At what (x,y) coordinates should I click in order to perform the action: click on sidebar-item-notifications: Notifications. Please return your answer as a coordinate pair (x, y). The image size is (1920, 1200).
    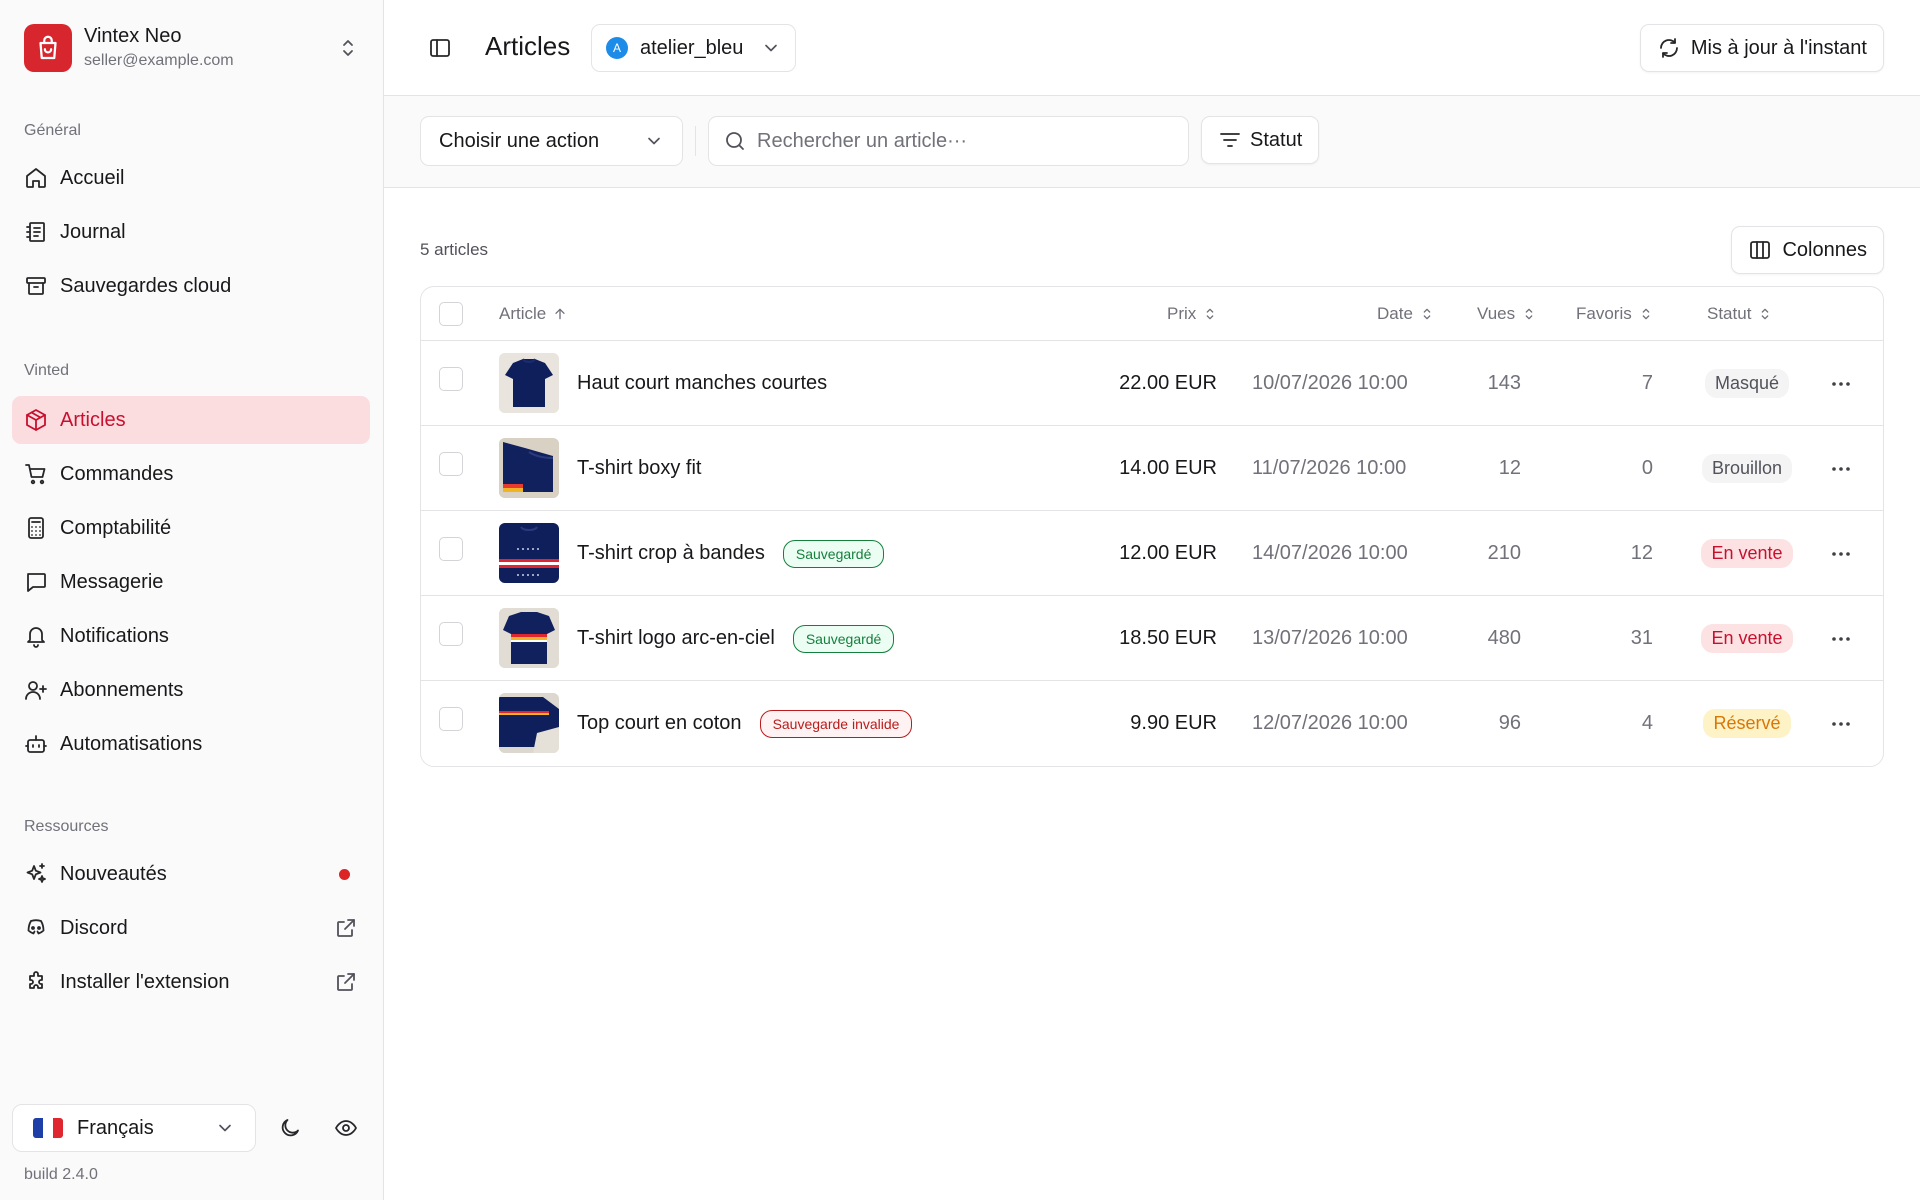
    Looking at the image, I should click on (191, 636).